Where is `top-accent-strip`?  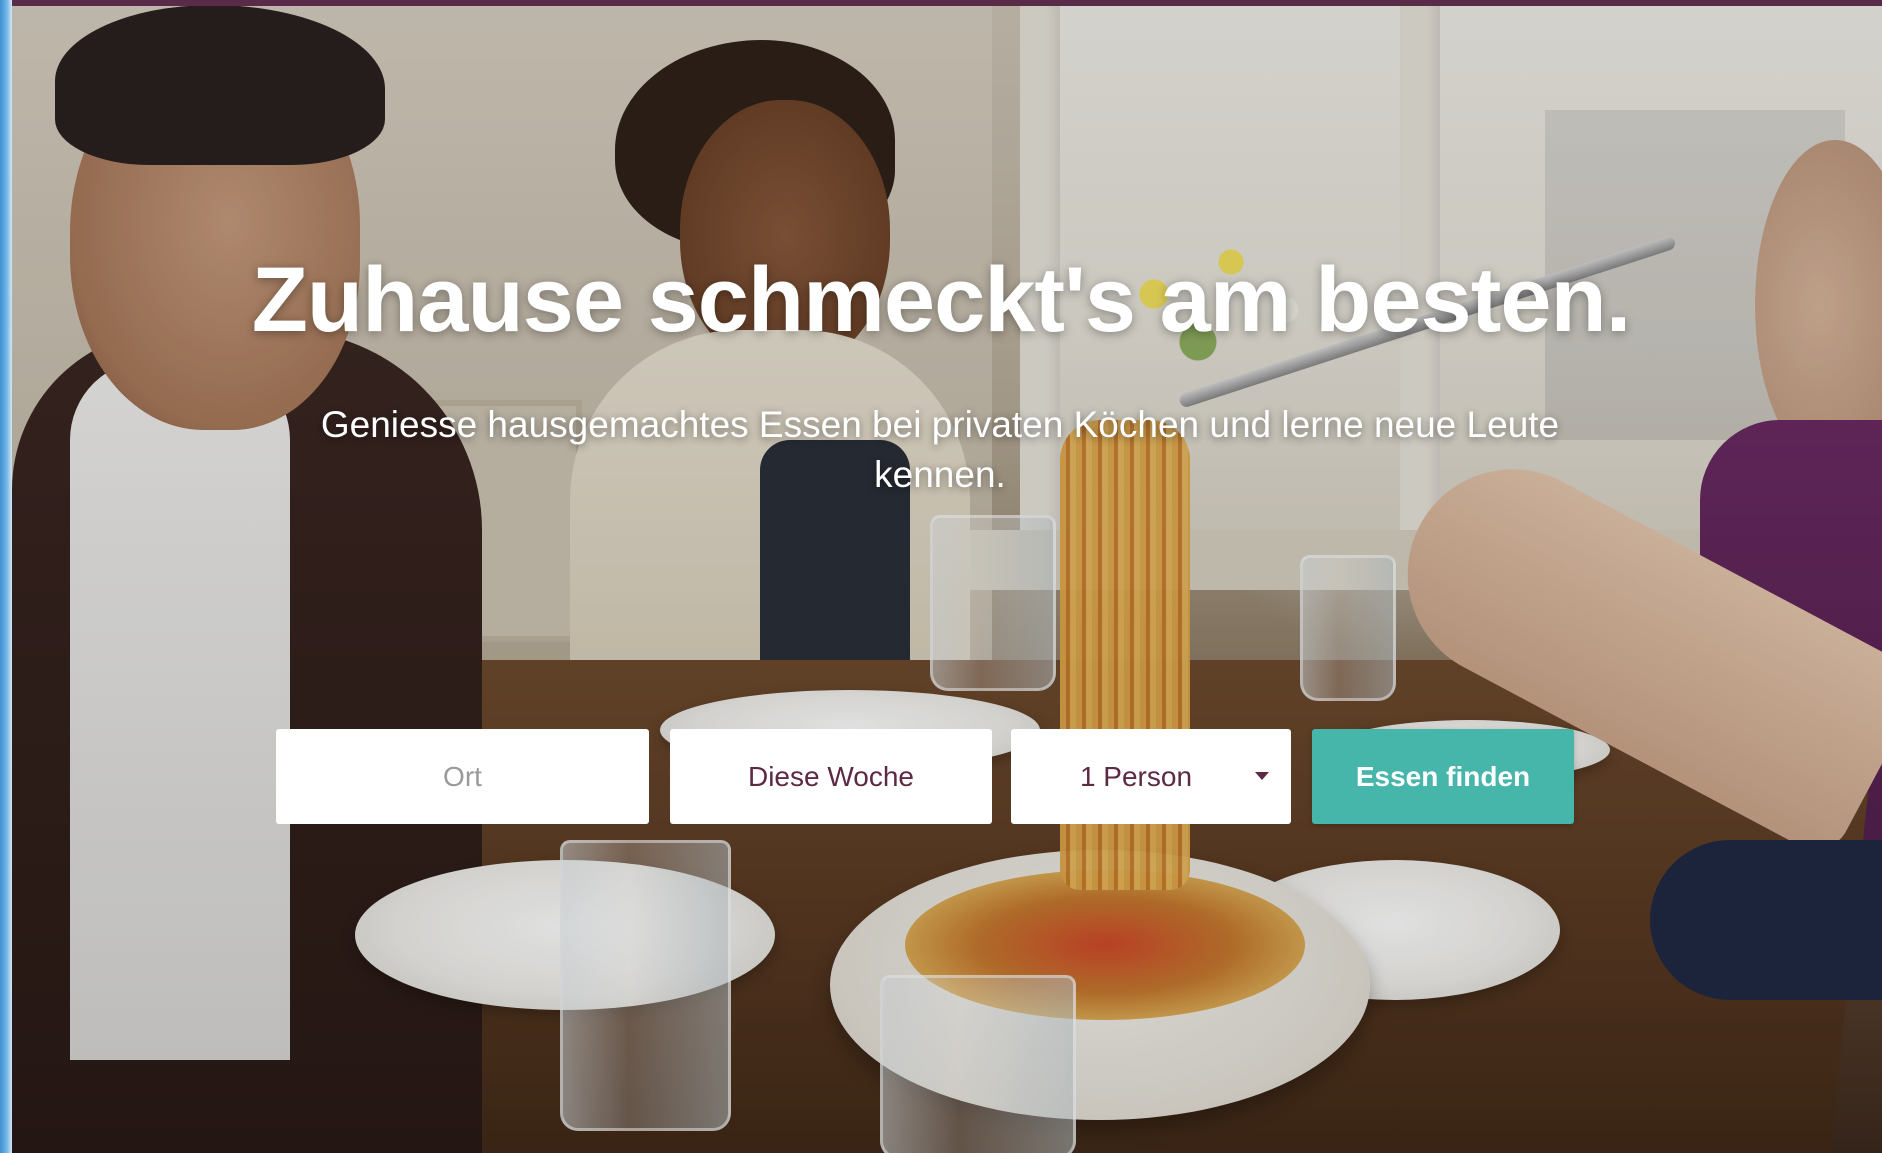 top-accent-strip is located at coordinates (941, 3).